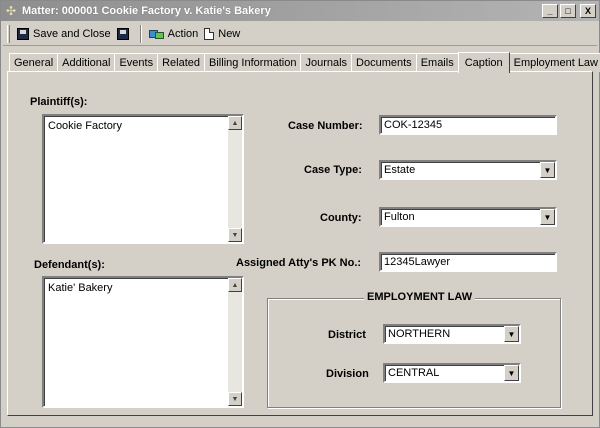 The height and width of the screenshot is (428, 600). I want to click on save-button, so click(125, 34).